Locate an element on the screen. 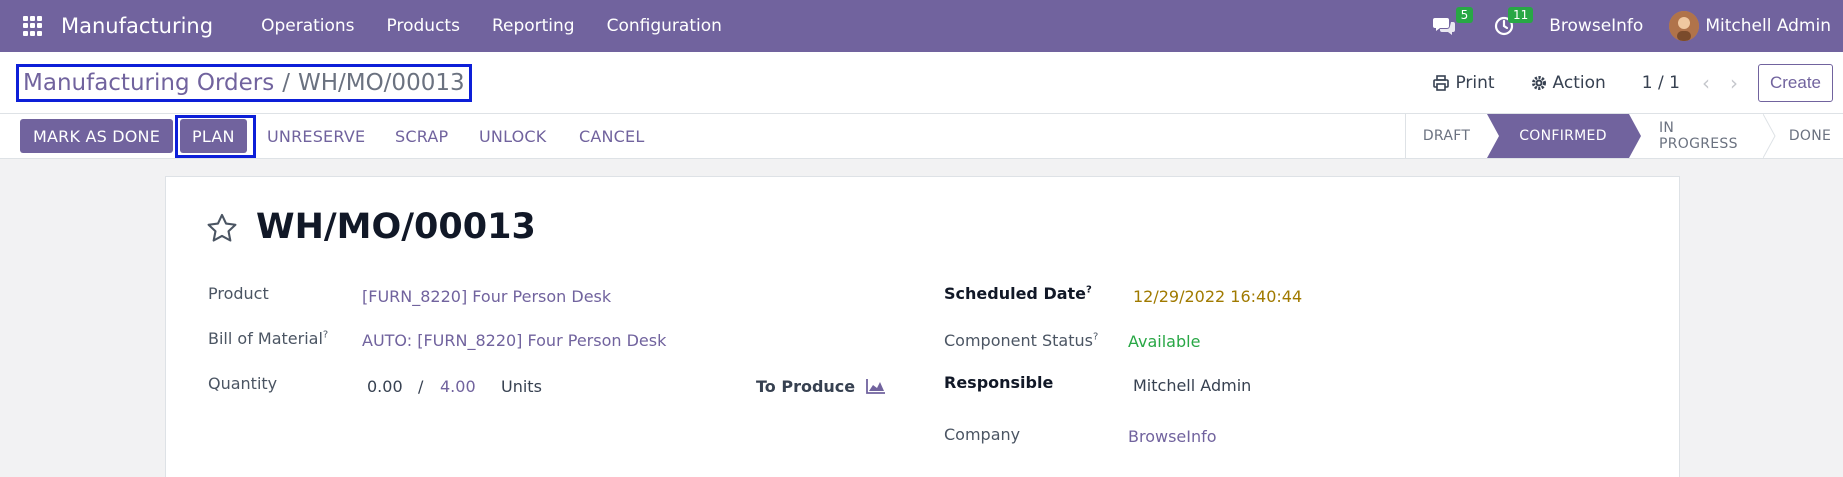  company-label: Company is located at coordinates (982, 434).